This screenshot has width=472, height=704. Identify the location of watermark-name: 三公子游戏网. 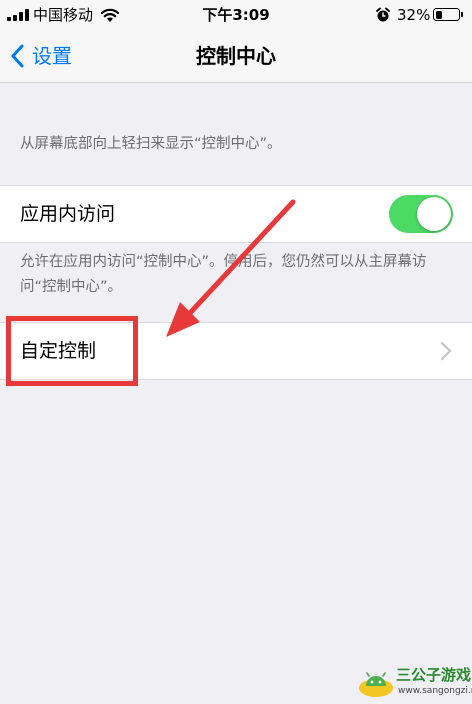
(434, 675).